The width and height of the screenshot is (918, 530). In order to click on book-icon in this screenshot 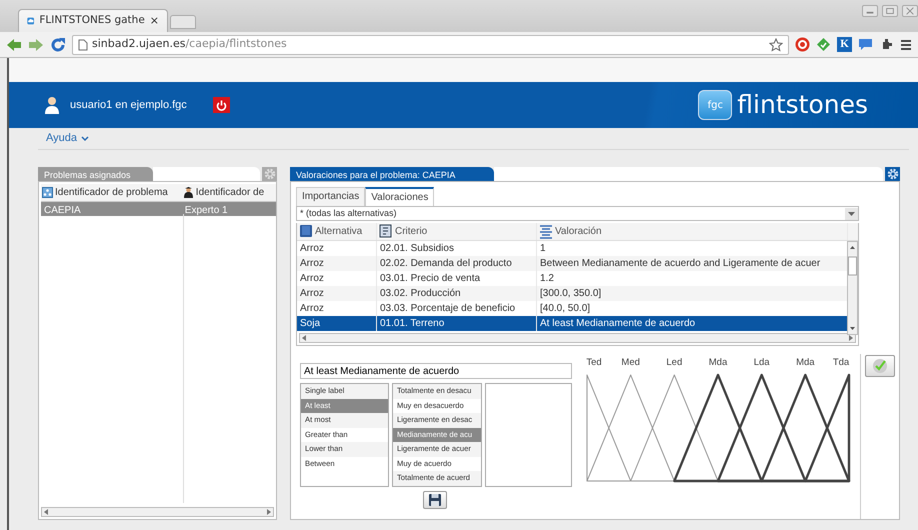, I will do `click(306, 231)`.